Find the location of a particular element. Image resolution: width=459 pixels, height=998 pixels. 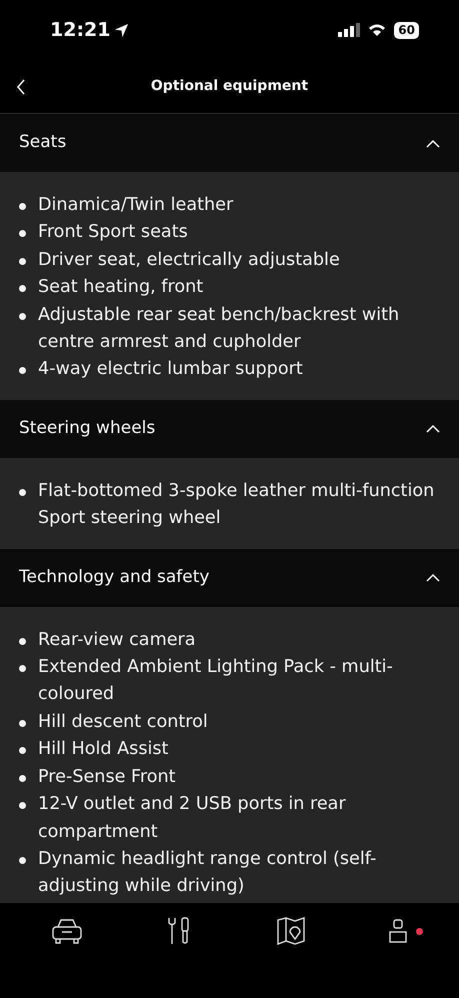

list-item-text: Extended Ambient Lighting Pack - multi-coloured is located at coordinates (216, 681).